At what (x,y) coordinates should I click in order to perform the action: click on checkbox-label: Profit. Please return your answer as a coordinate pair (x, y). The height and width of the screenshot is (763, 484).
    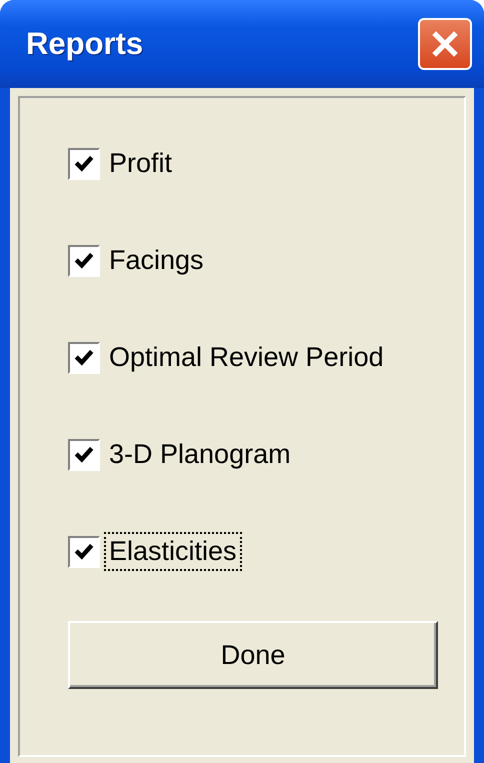
    Looking at the image, I should click on (141, 163).